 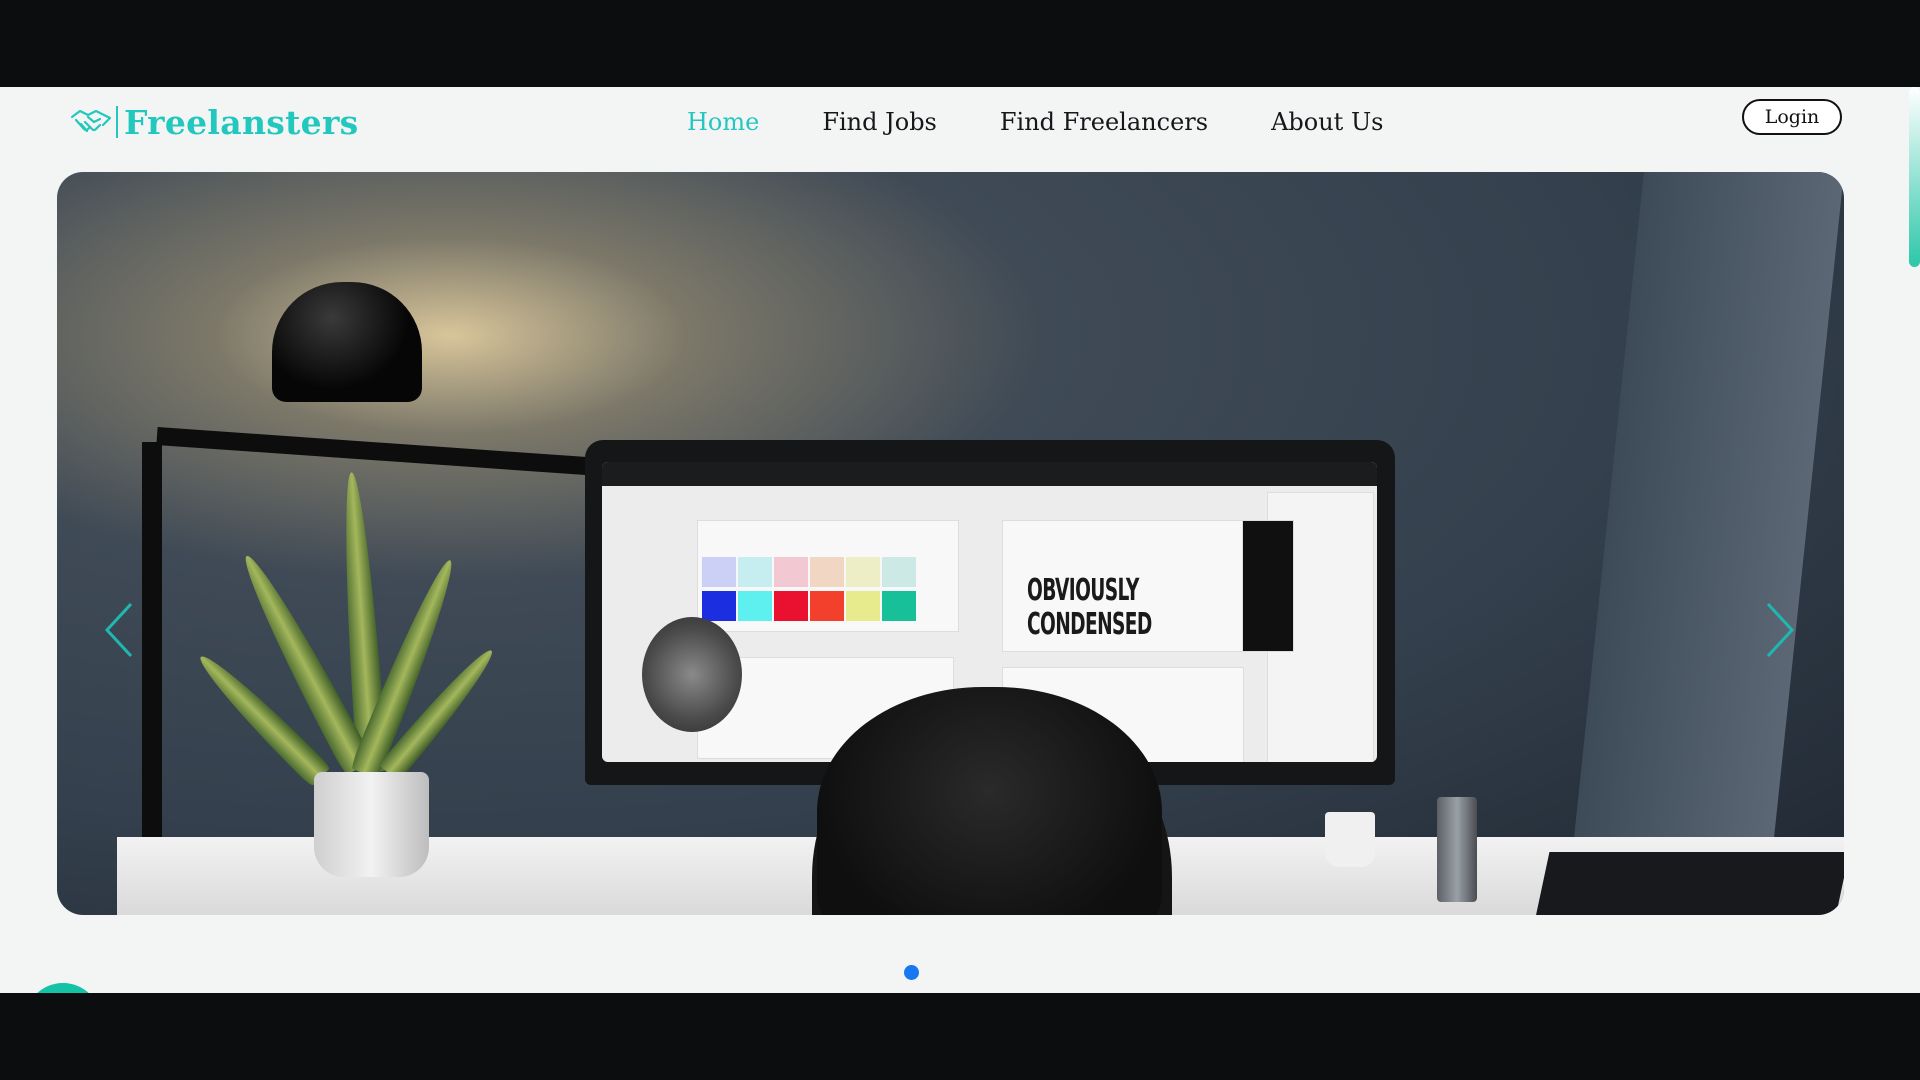 What do you see at coordinates (1704, 543) in the screenshot?
I see `hero-wall-shade` at bounding box center [1704, 543].